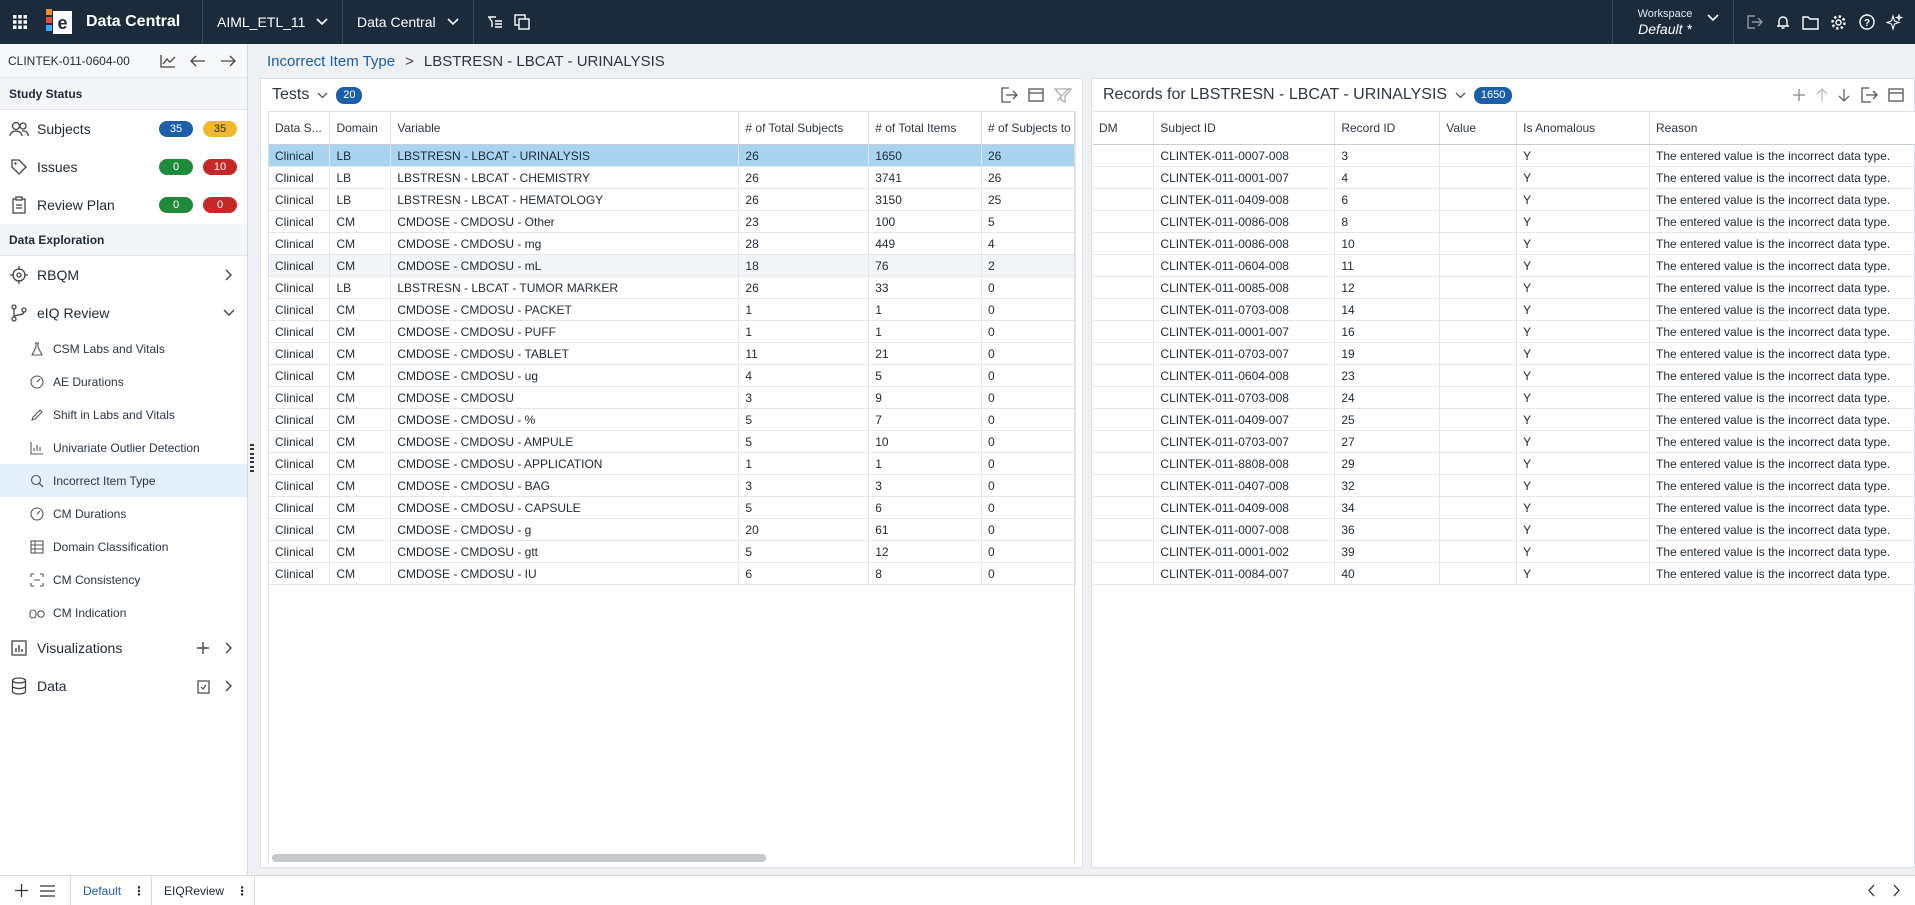 The image size is (1915, 905). I want to click on table-row: Clinical CM CMDOSE - CMDOSU - mL 18 76 2, so click(672, 265).